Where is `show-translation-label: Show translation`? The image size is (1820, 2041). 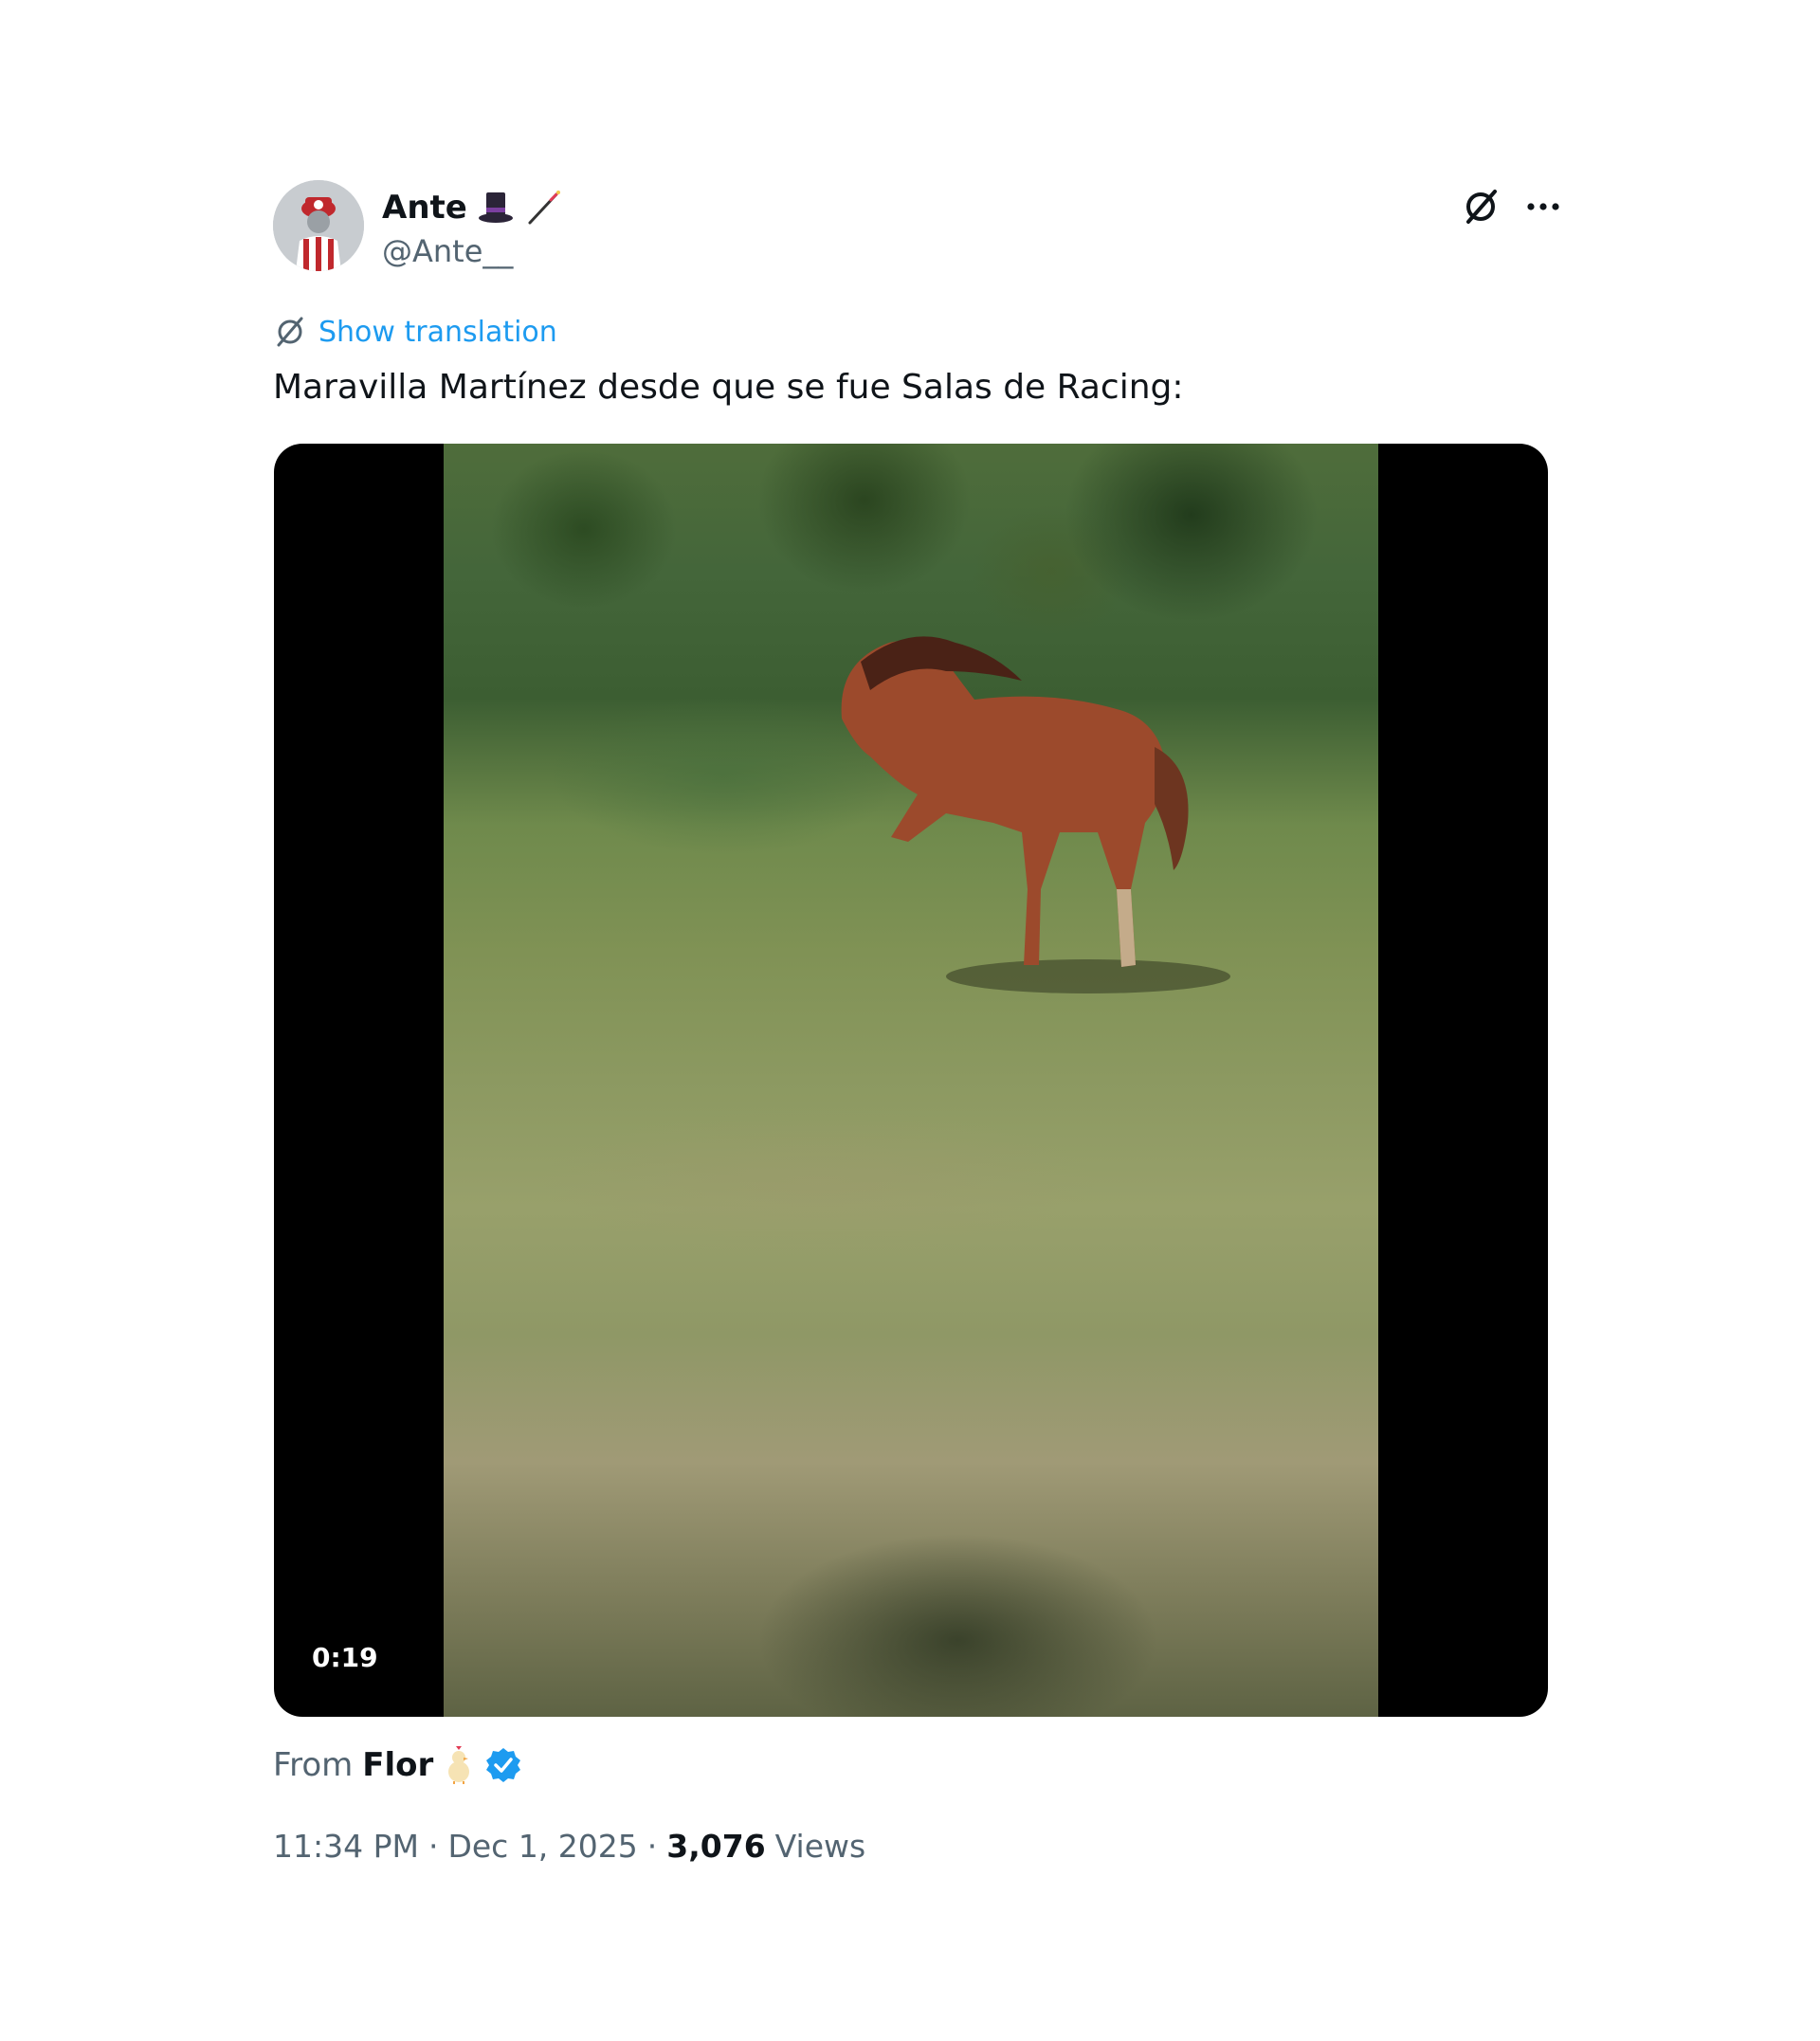
show-translation-label: Show translation is located at coordinates (437, 332).